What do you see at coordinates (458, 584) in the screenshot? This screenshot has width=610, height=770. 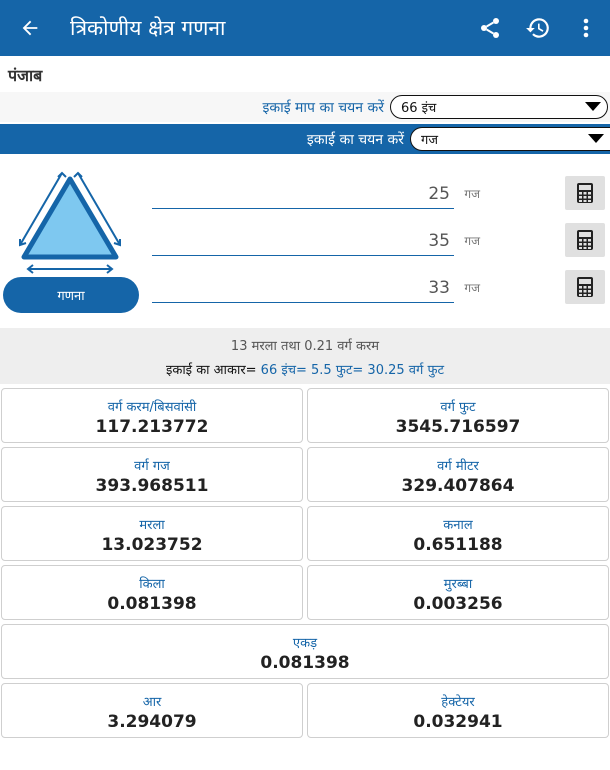 I see `result-name: मुरब्बा` at bounding box center [458, 584].